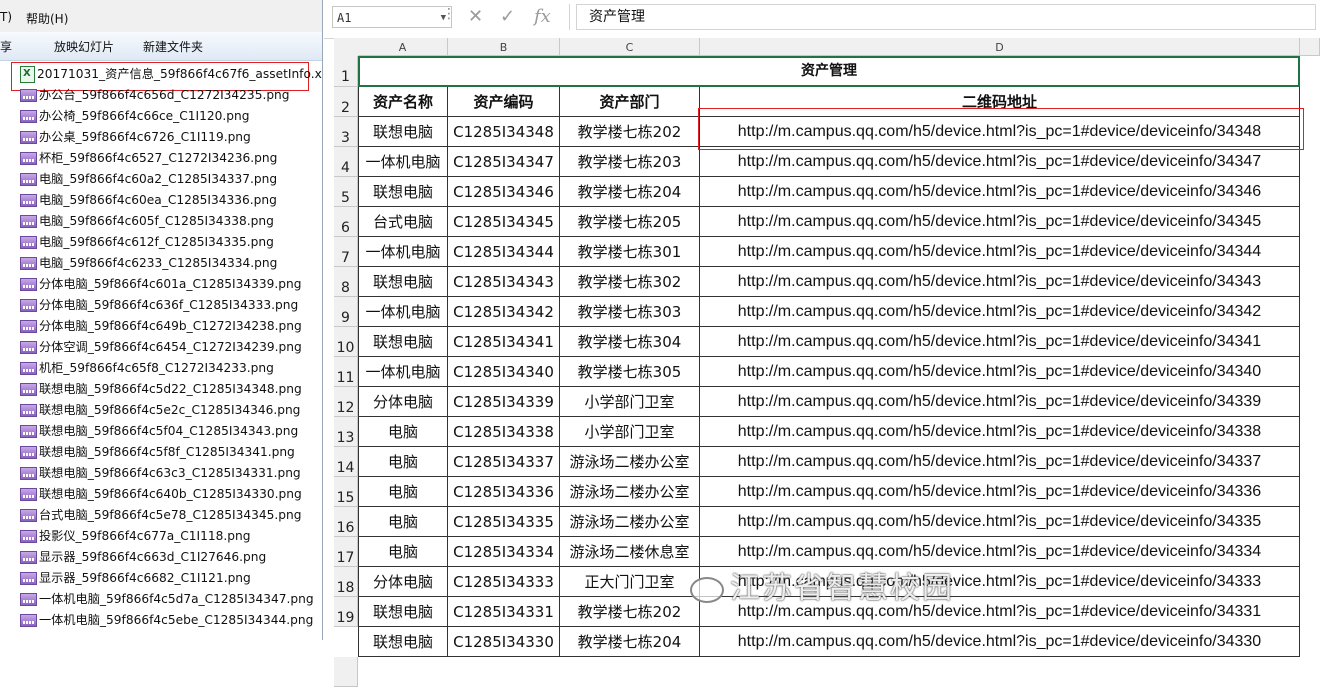  What do you see at coordinates (346, 402) in the screenshot?
I see `row-header: 12` at bounding box center [346, 402].